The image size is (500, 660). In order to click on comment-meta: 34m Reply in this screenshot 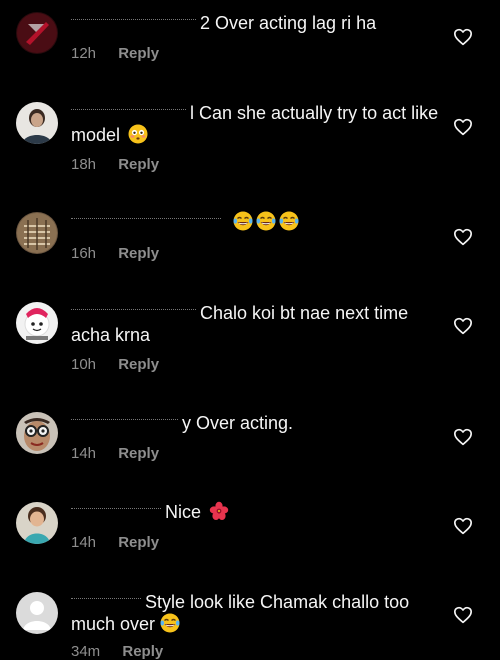, I will do `click(117, 651)`.